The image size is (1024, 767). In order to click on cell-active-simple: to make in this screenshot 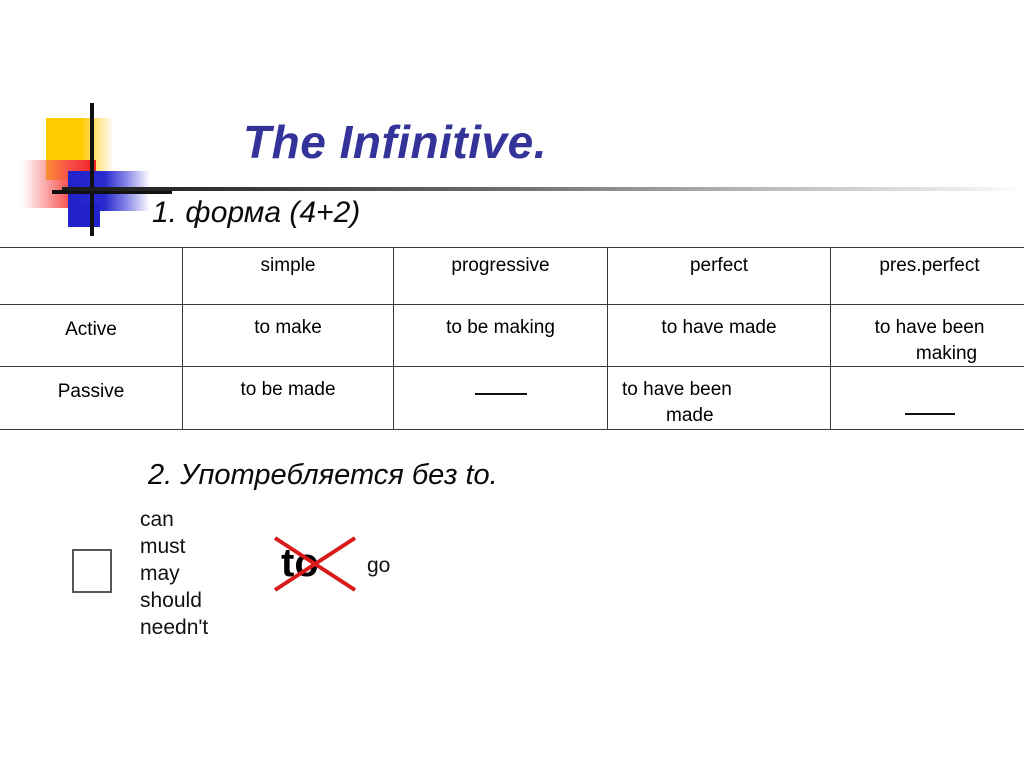, I will do `click(288, 335)`.